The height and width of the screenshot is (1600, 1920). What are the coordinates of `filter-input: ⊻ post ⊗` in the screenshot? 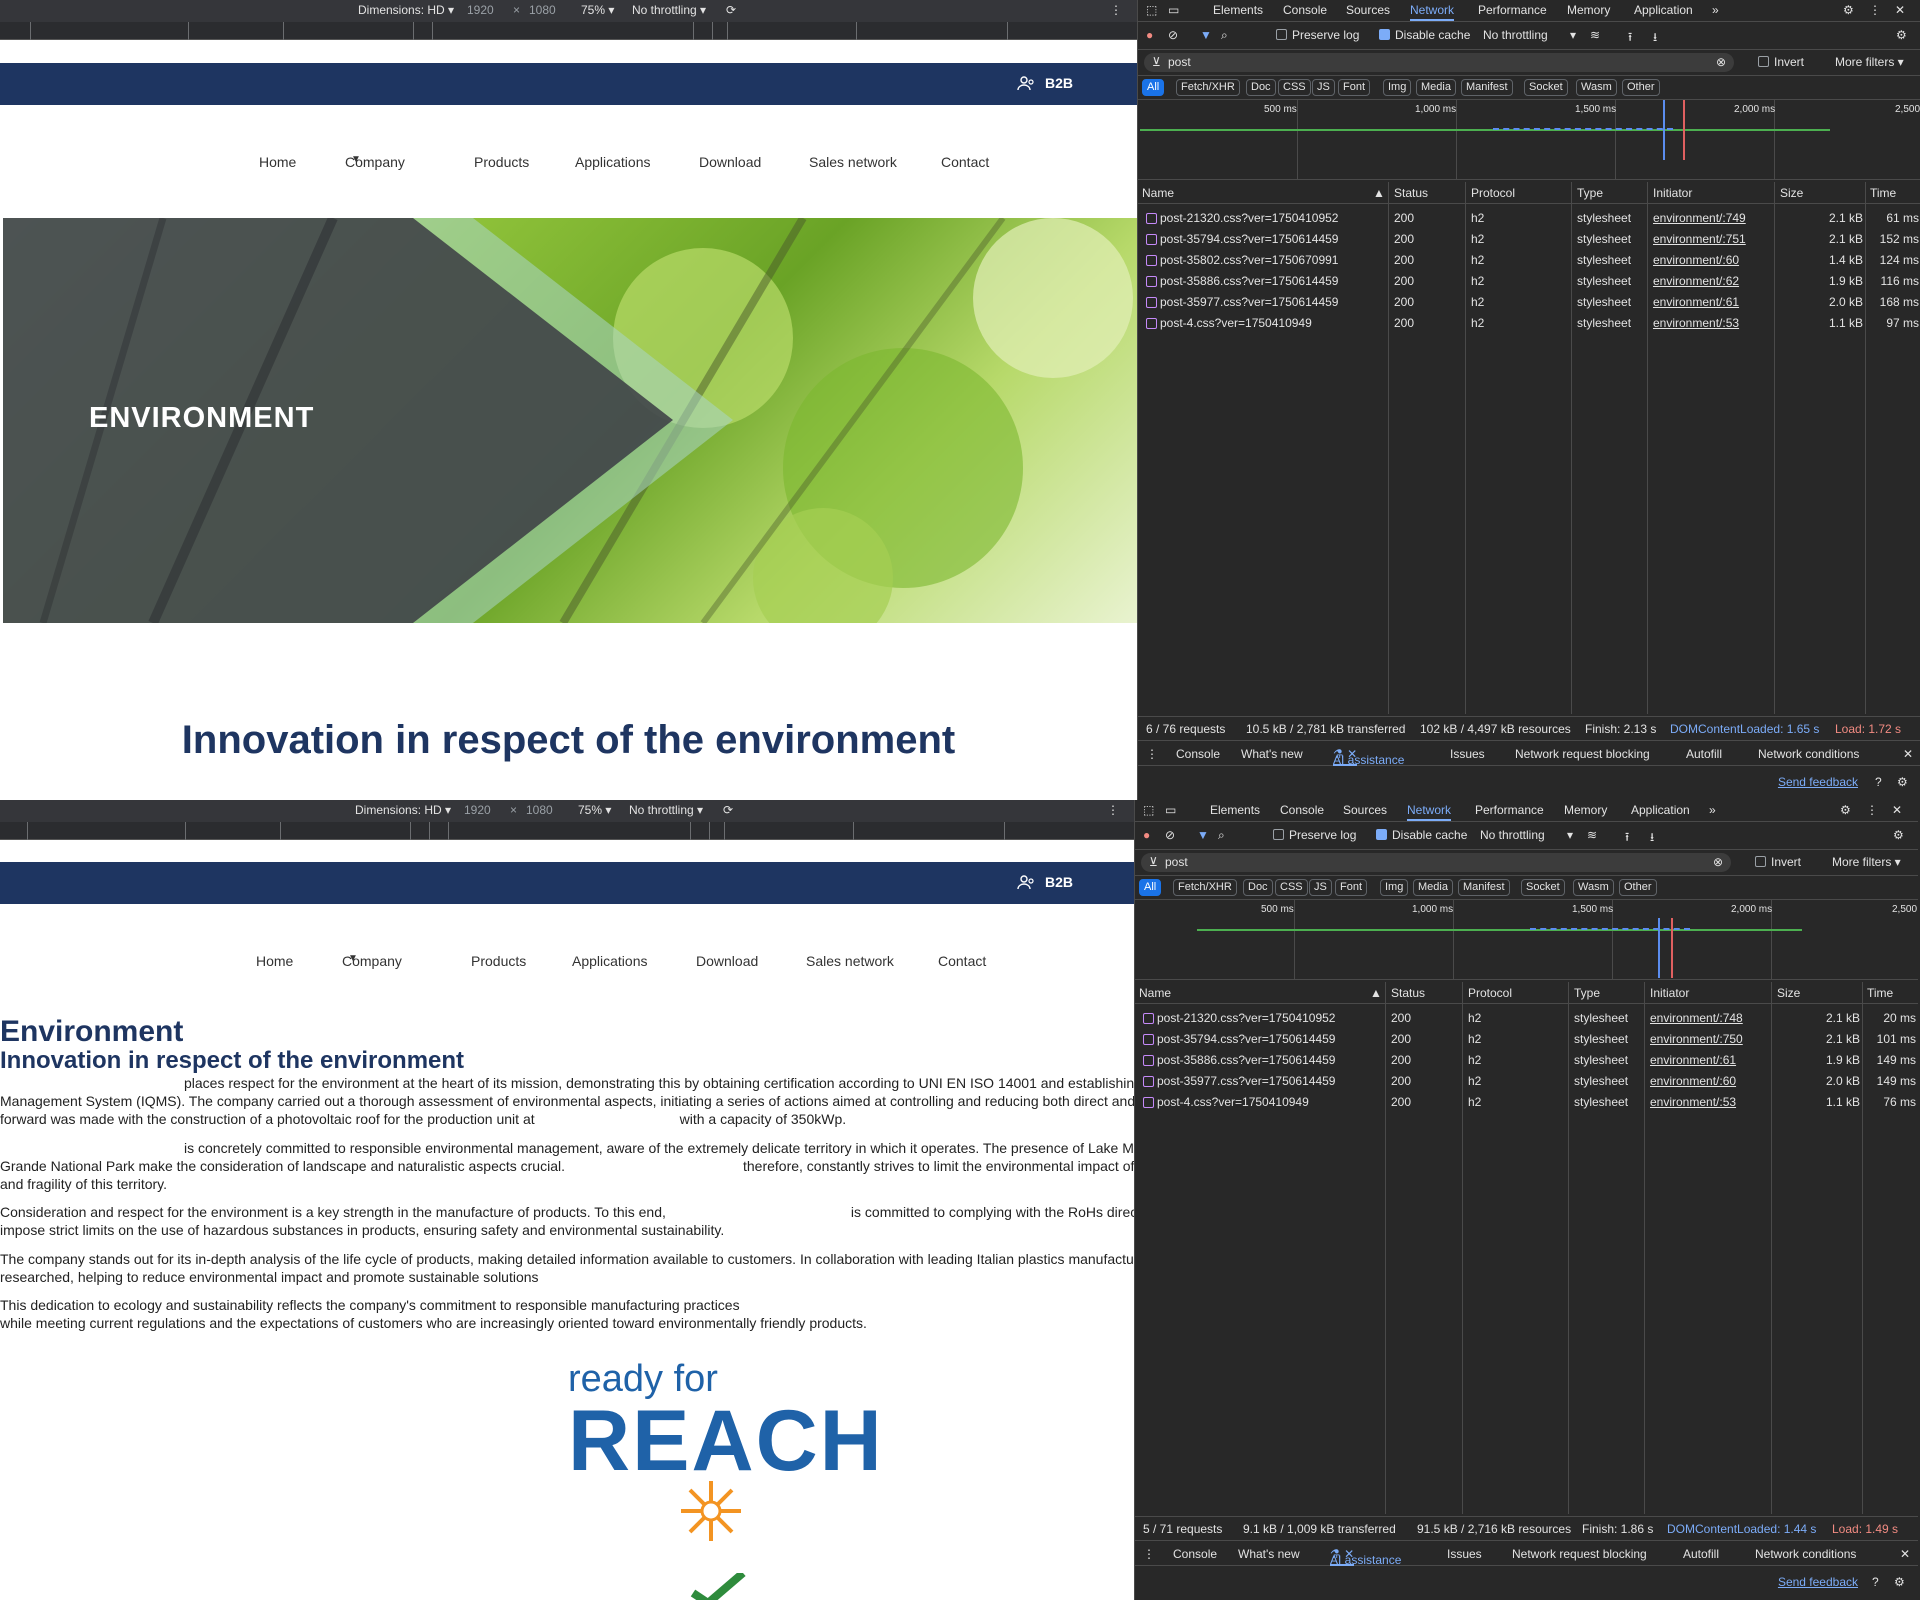 It's located at (1436, 862).